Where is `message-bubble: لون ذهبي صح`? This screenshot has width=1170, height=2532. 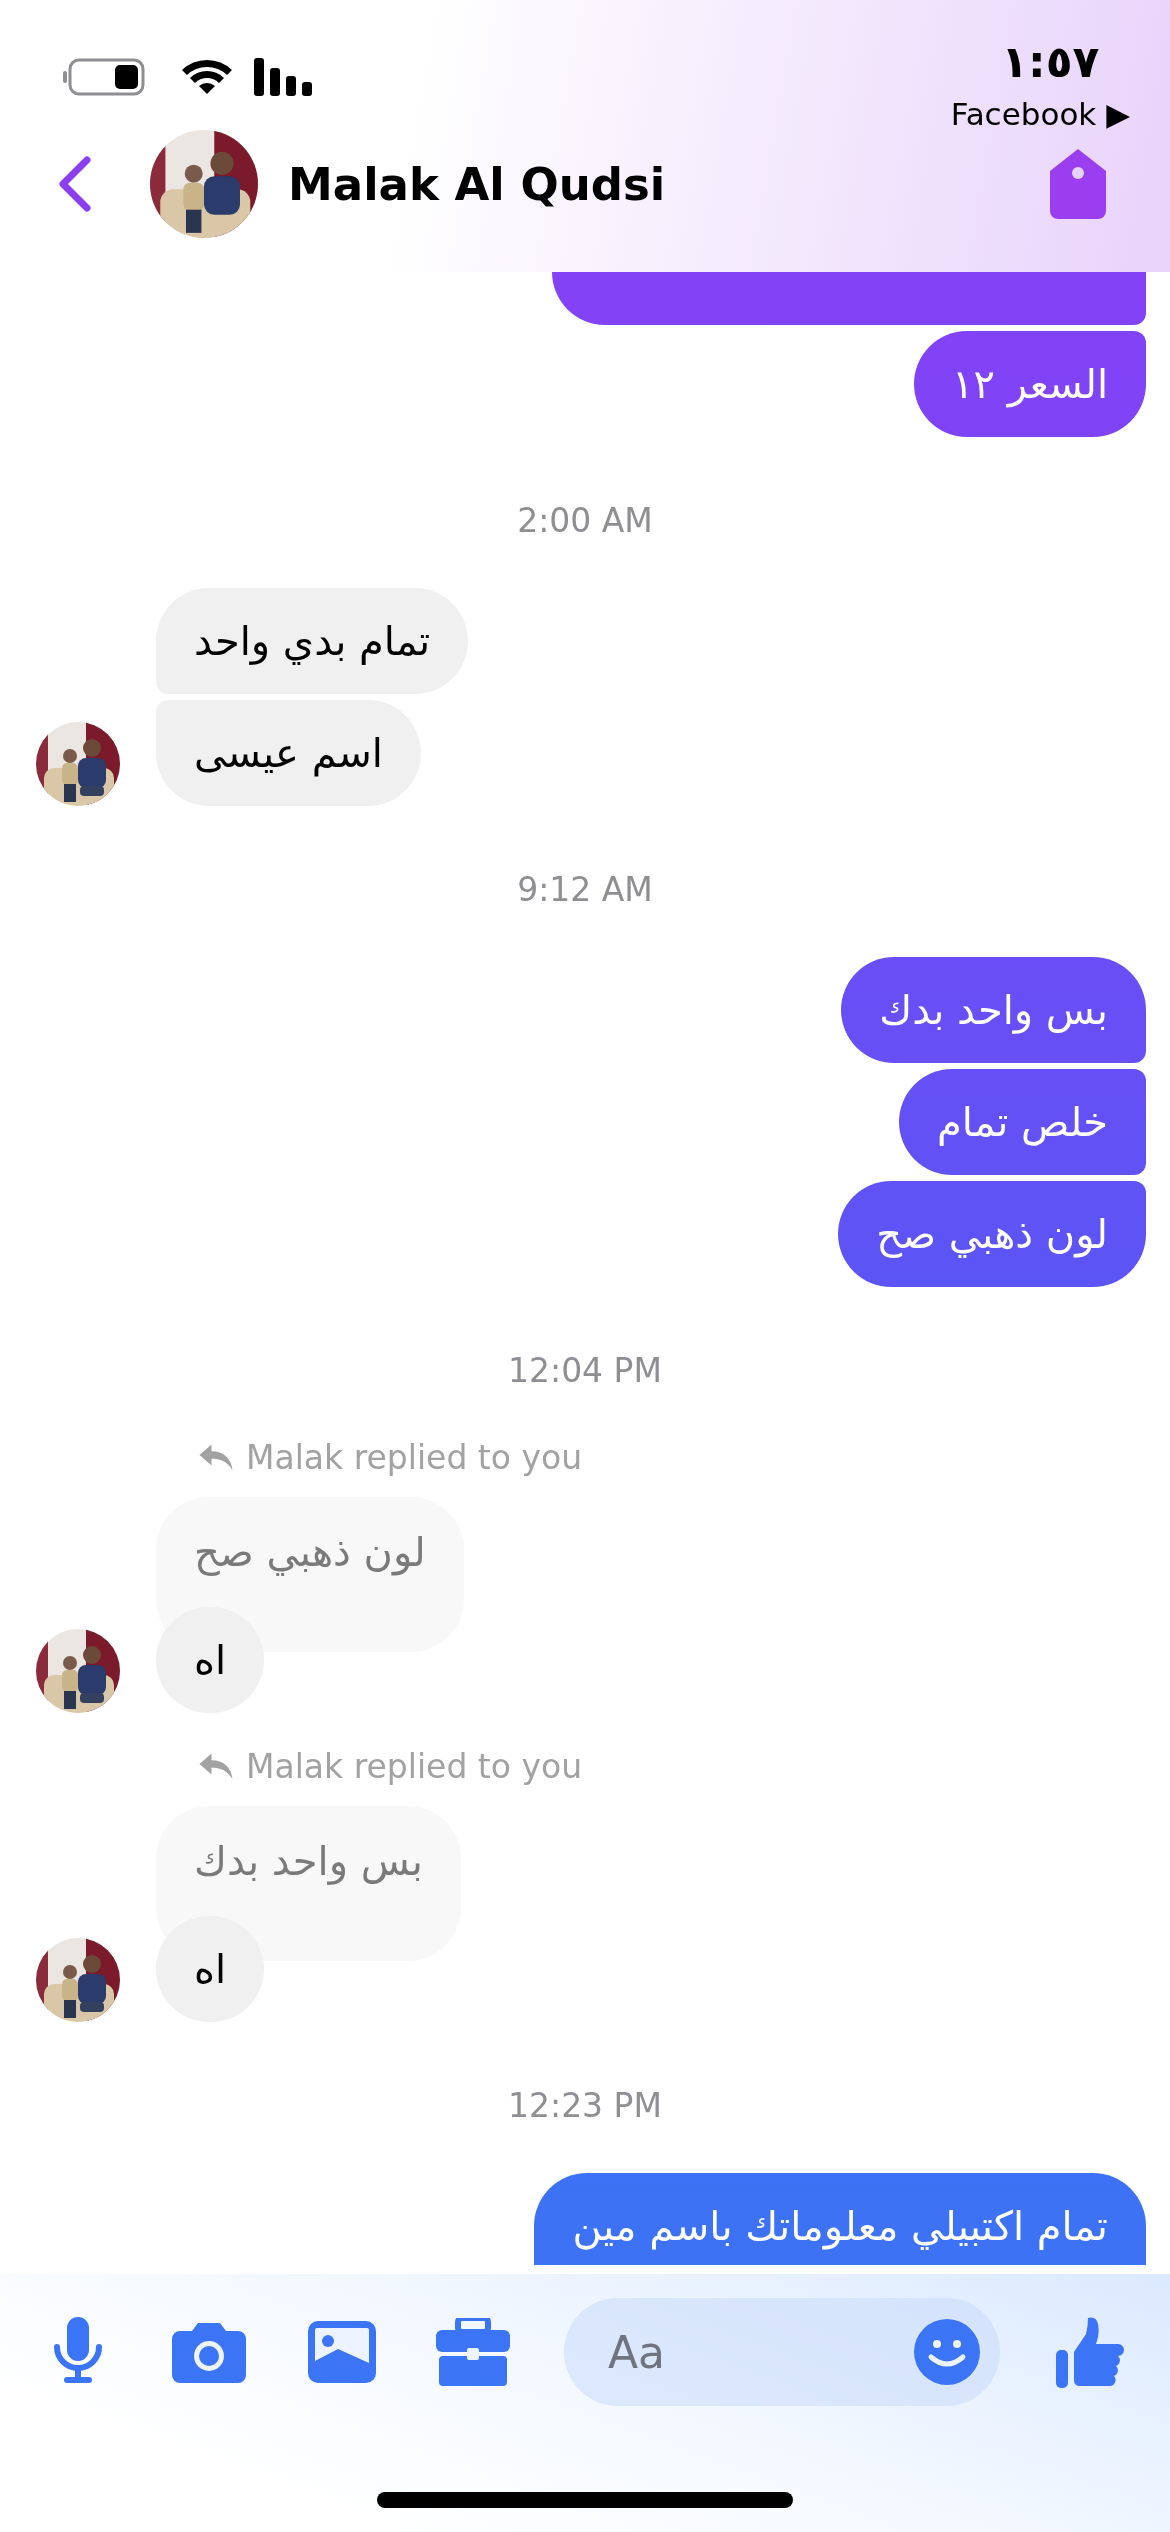 message-bubble: لون ذهبي صح is located at coordinates (992, 1234).